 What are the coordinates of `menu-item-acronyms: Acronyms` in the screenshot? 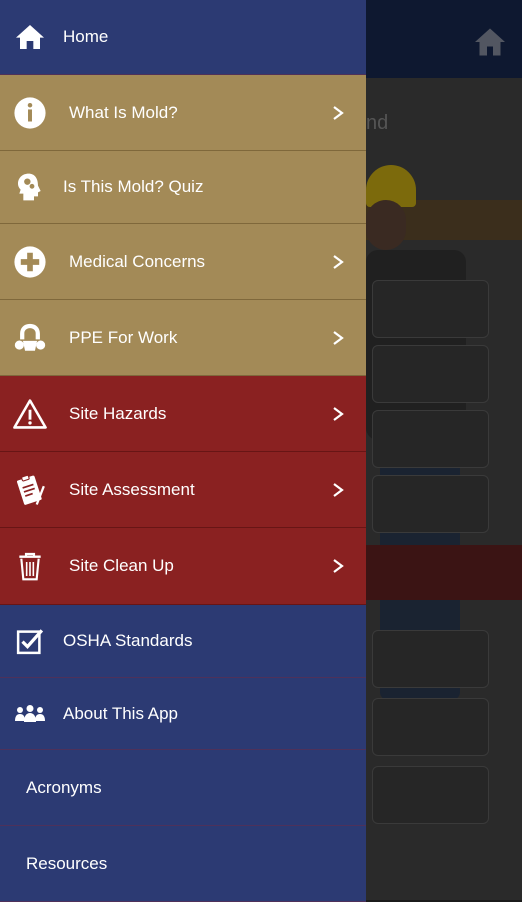 It's located at (183, 788).